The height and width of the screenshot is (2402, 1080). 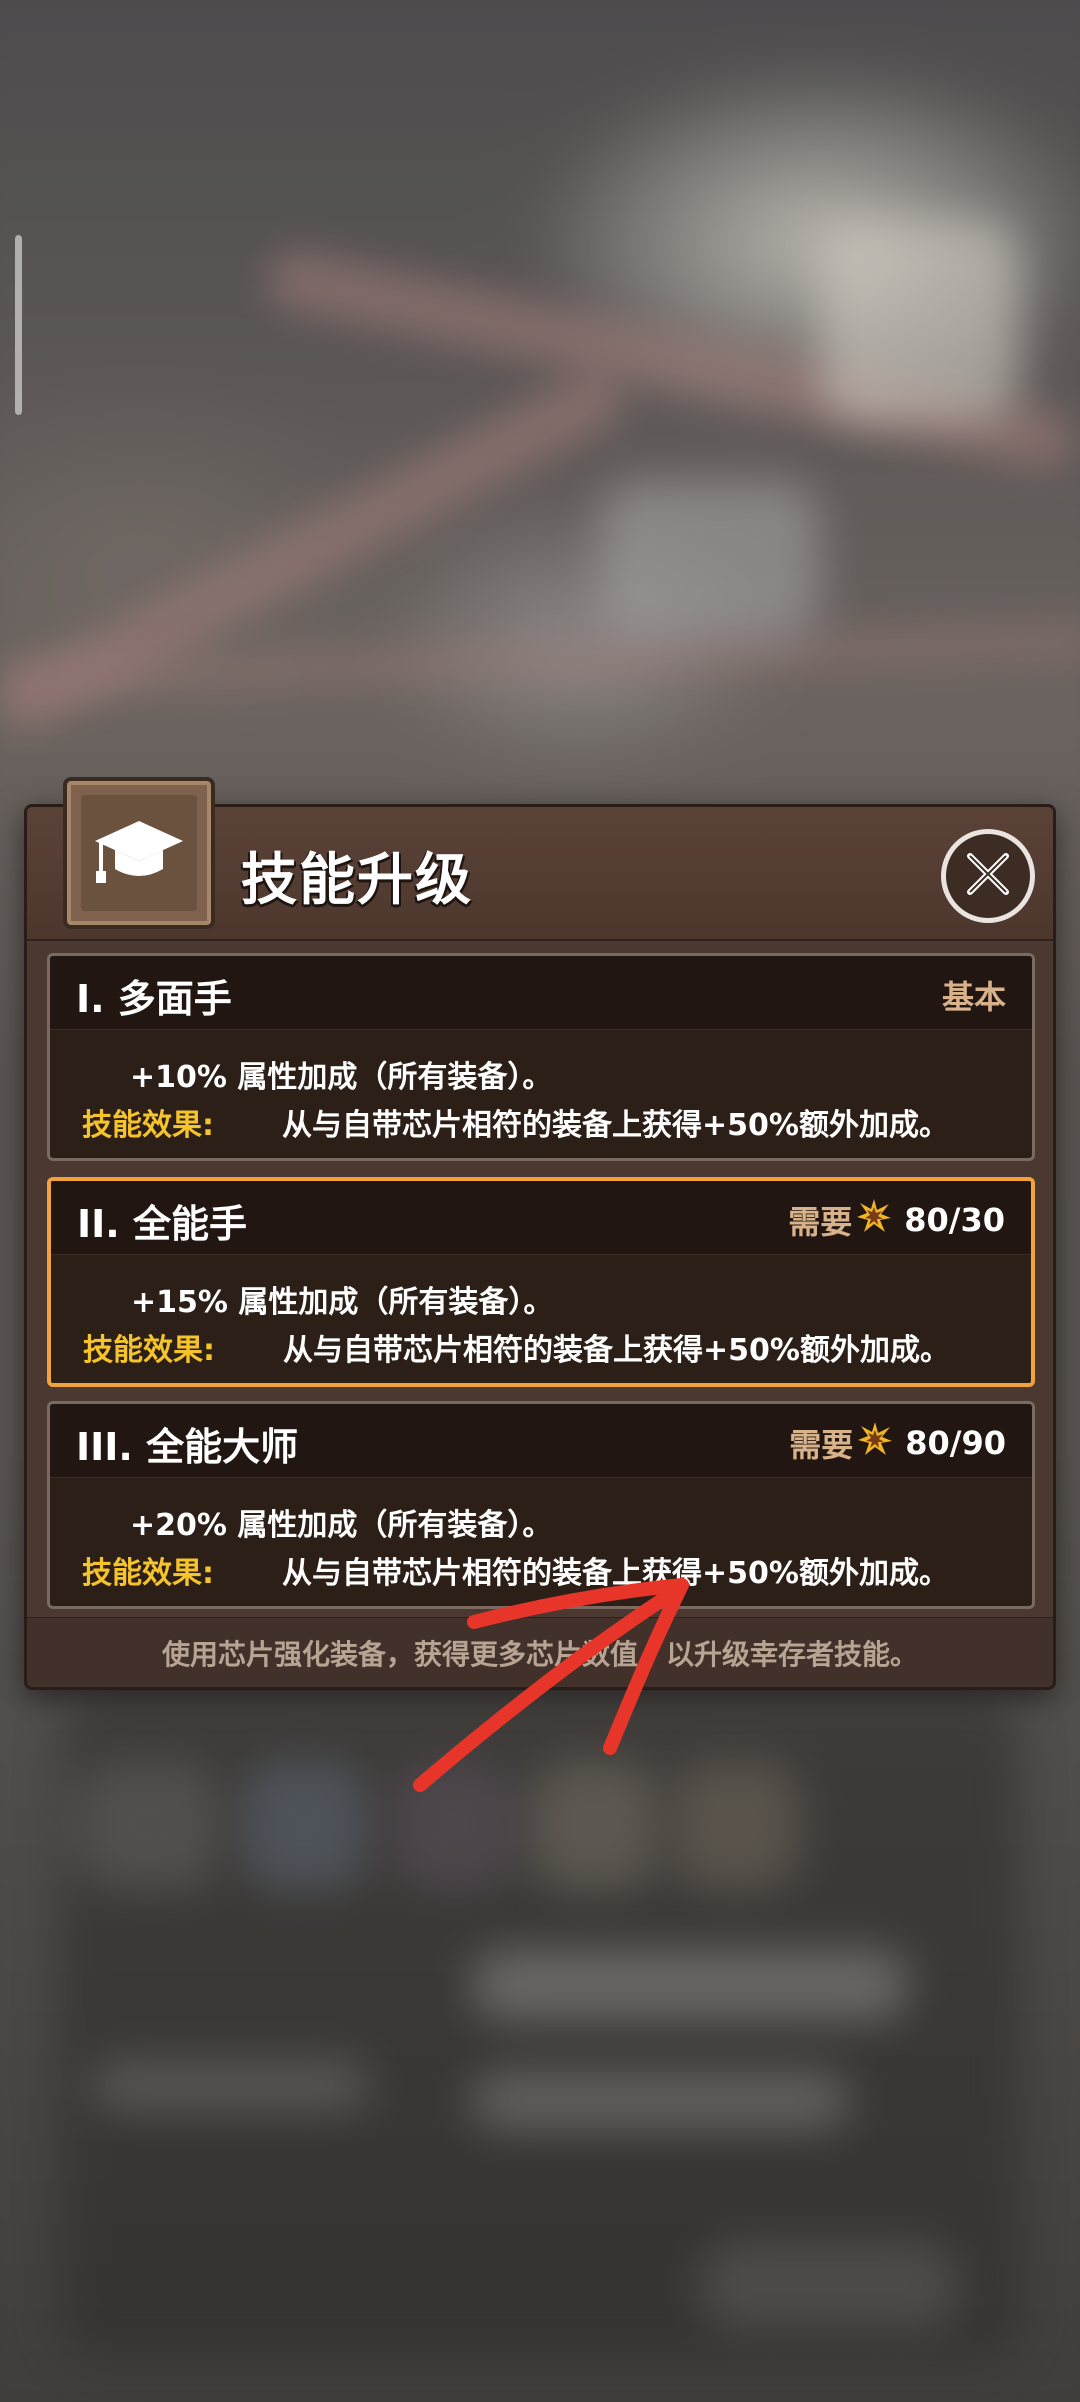 I want to click on scroll-indicator, so click(x=18, y=325).